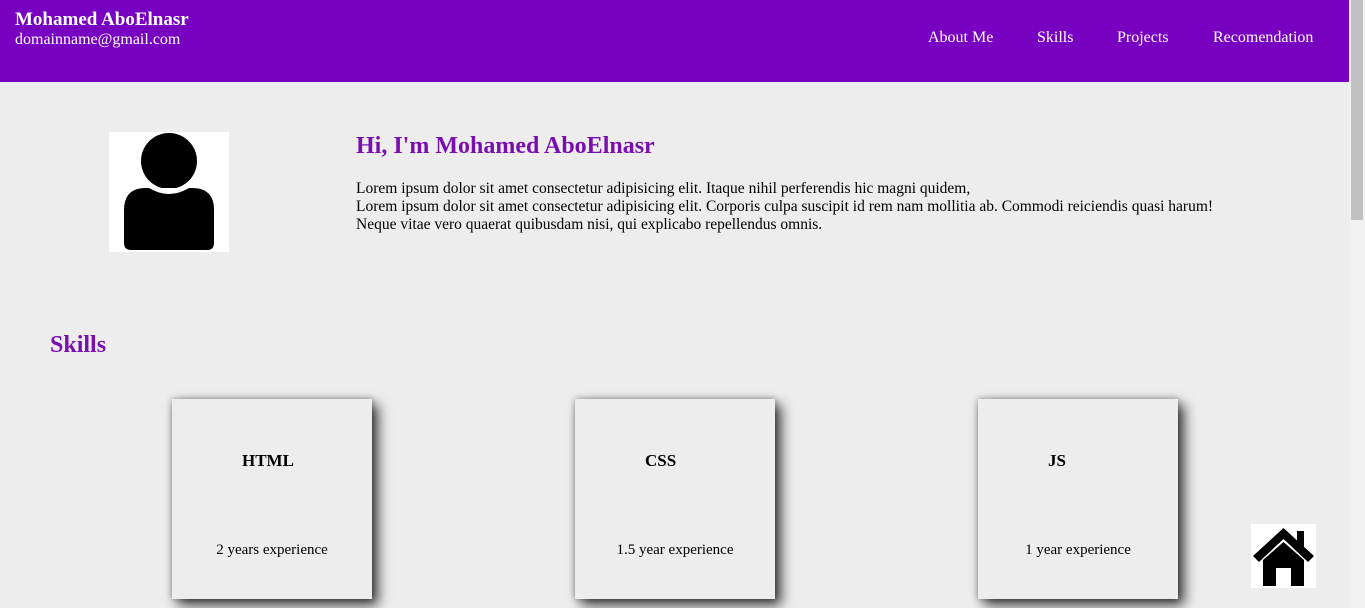  What do you see at coordinates (272, 499) in the screenshot?
I see `skill-card-html: HTML 2 years experience` at bounding box center [272, 499].